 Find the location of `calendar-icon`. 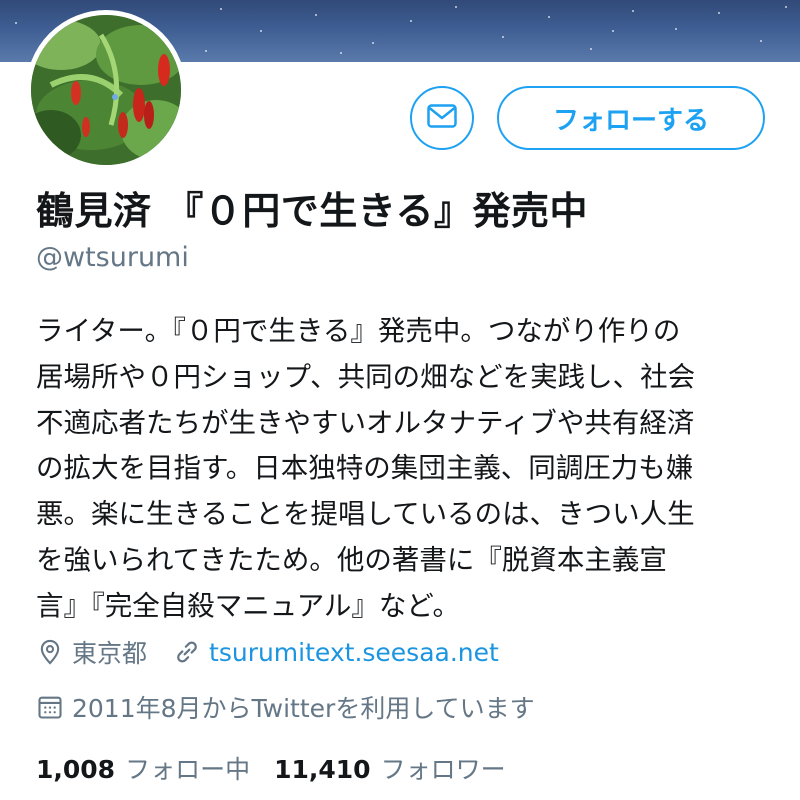

calendar-icon is located at coordinates (50, 707).